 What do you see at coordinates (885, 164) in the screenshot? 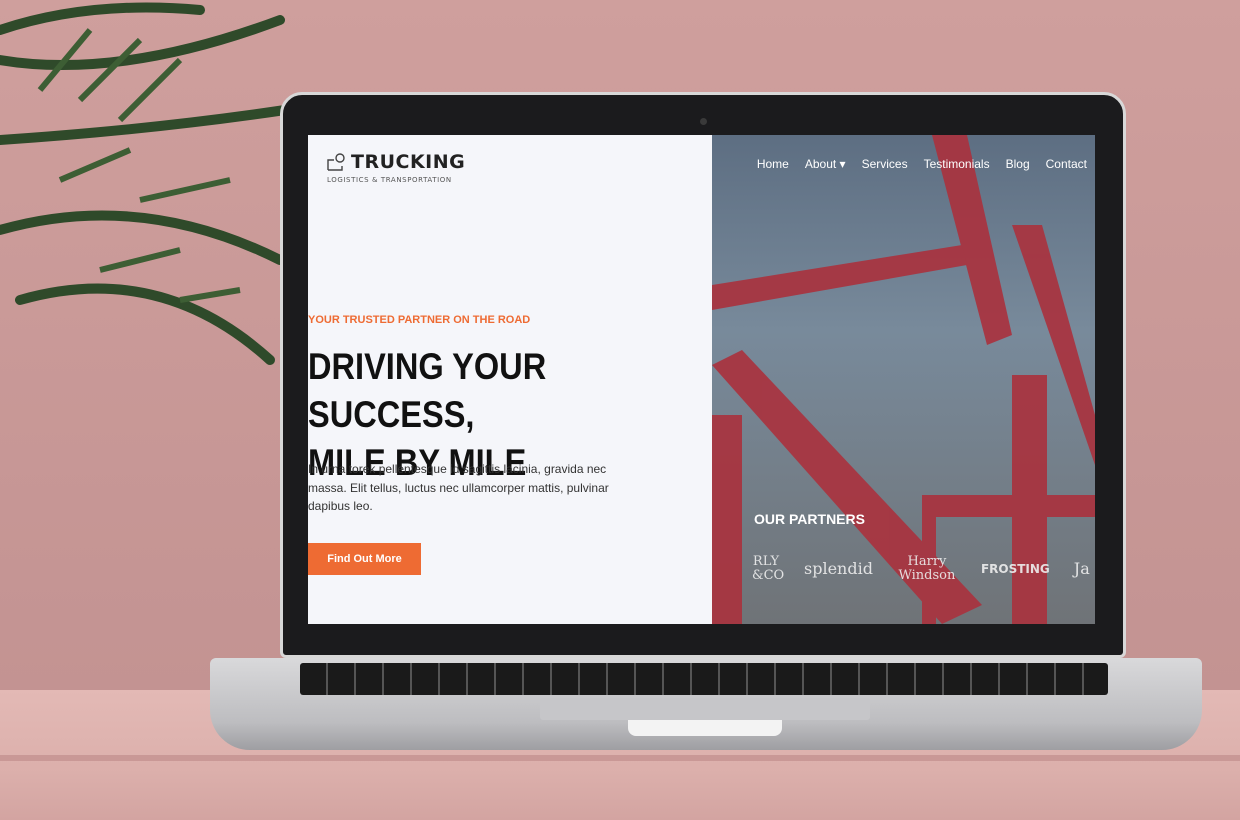
I see `nav-services: Services` at bounding box center [885, 164].